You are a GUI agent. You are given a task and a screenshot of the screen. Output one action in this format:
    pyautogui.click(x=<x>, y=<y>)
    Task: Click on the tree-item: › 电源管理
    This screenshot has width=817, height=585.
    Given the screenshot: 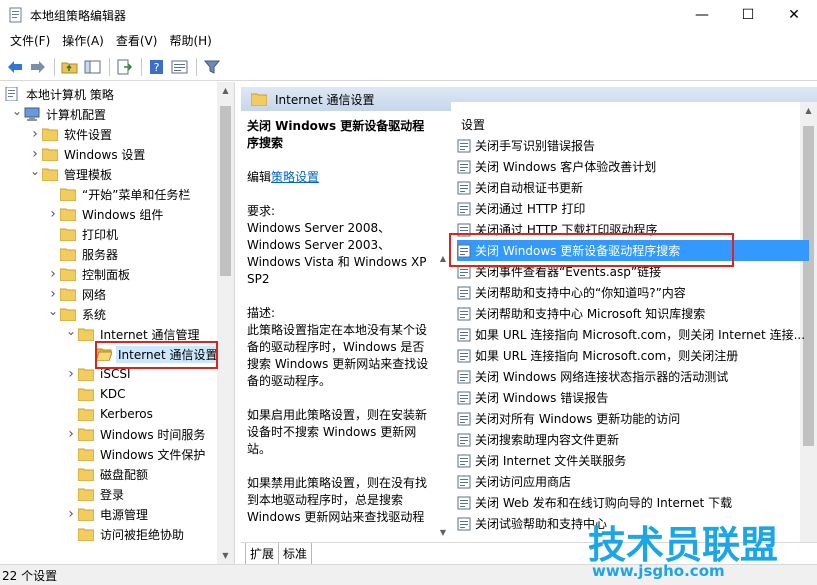 What is the action you would take?
    pyautogui.click(x=107, y=514)
    